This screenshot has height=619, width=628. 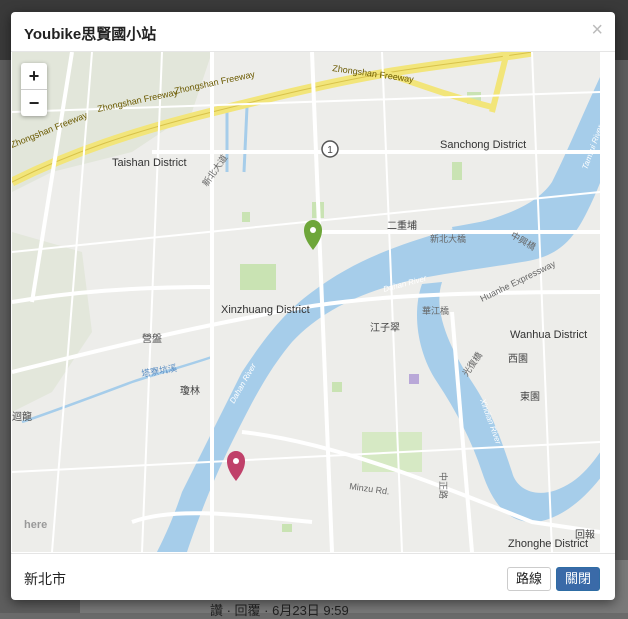 I want to click on zoom-control: + −, so click(x=34, y=89).